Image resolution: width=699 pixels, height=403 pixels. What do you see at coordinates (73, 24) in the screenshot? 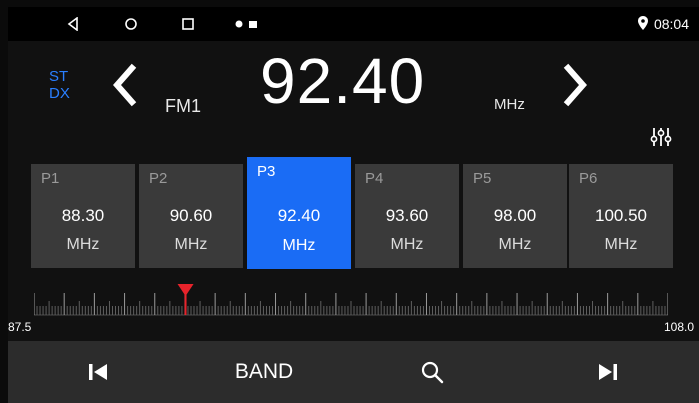
I see `back-icon` at bounding box center [73, 24].